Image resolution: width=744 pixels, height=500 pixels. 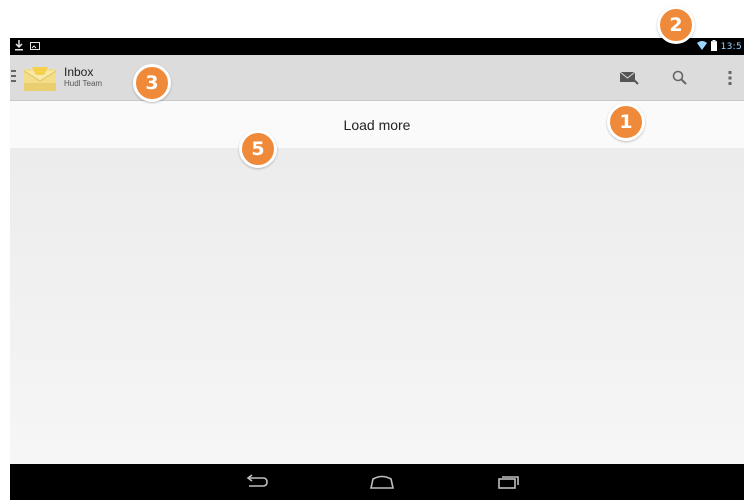 I want to click on image-icon, so click(x=35, y=47).